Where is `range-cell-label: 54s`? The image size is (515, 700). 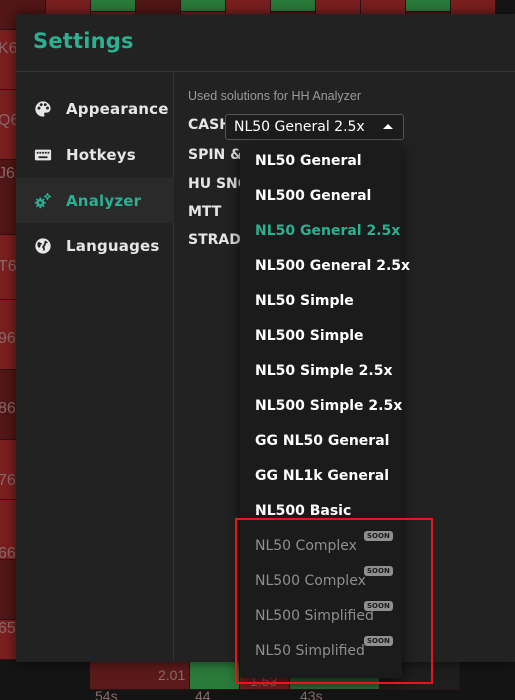 range-cell-label: 54s is located at coordinates (106, 694).